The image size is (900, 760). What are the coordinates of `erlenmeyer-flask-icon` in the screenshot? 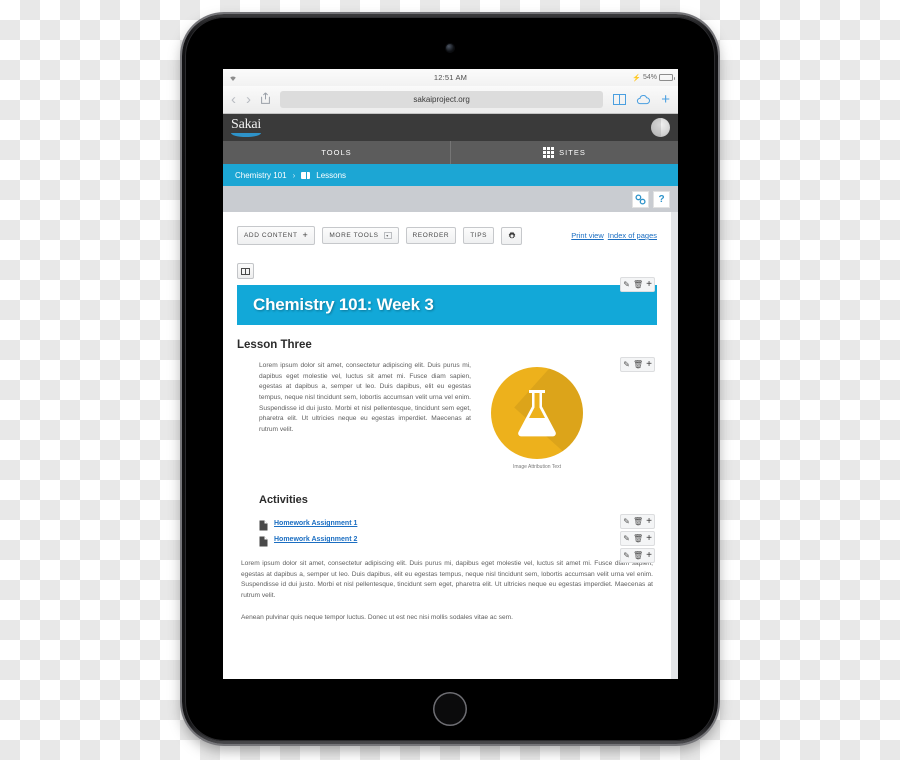 It's located at (537, 413).